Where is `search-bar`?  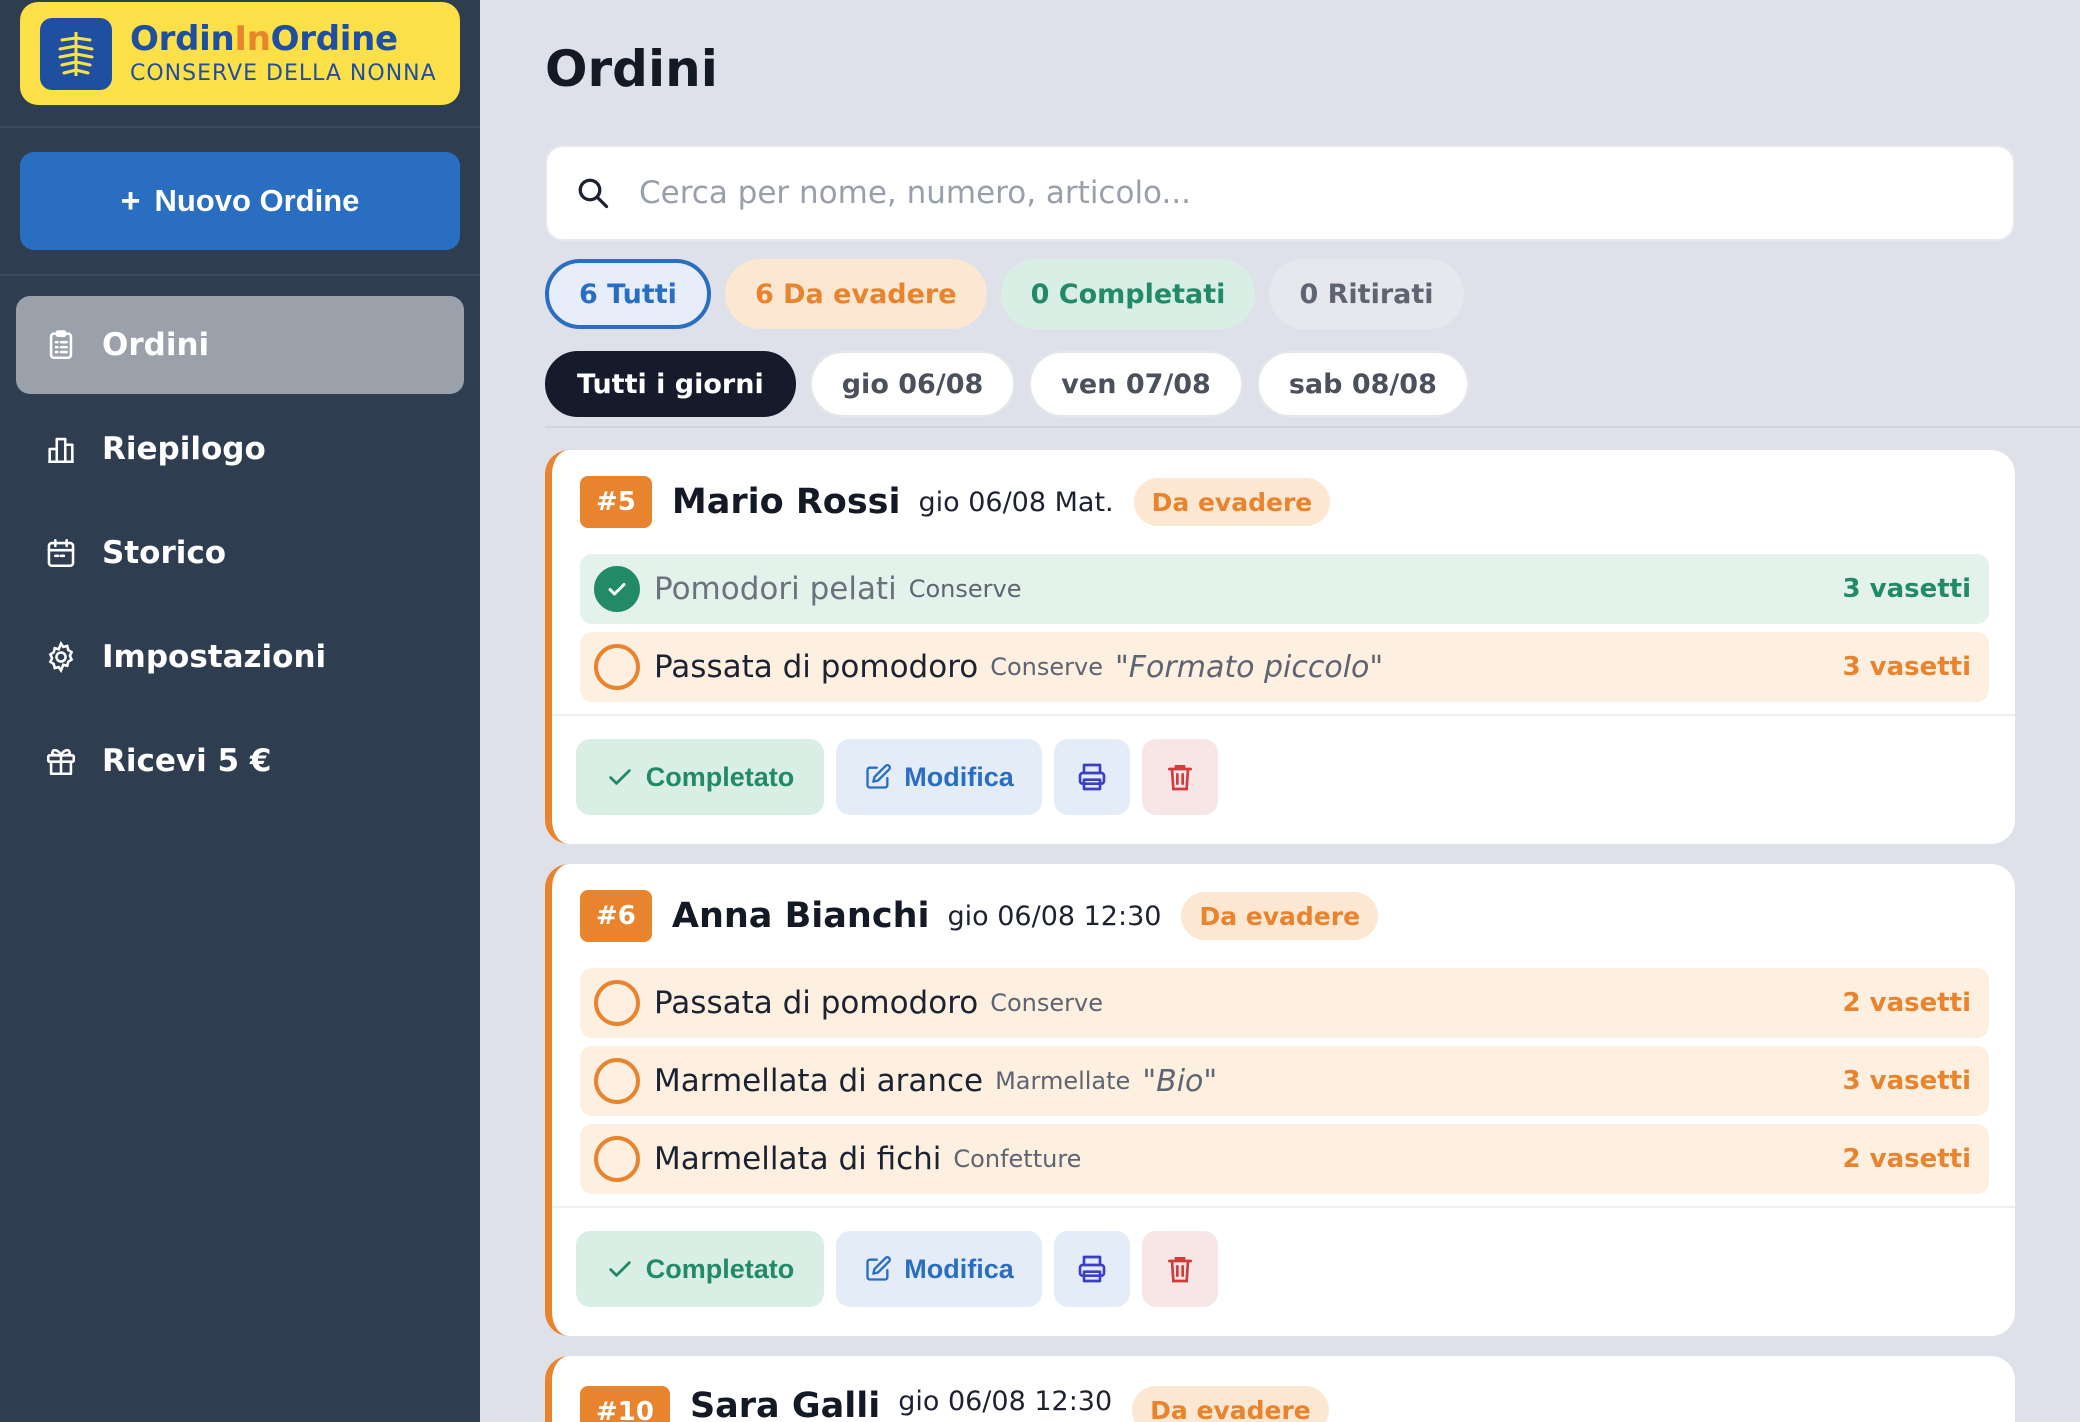
search-bar is located at coordinates (1280, 193).